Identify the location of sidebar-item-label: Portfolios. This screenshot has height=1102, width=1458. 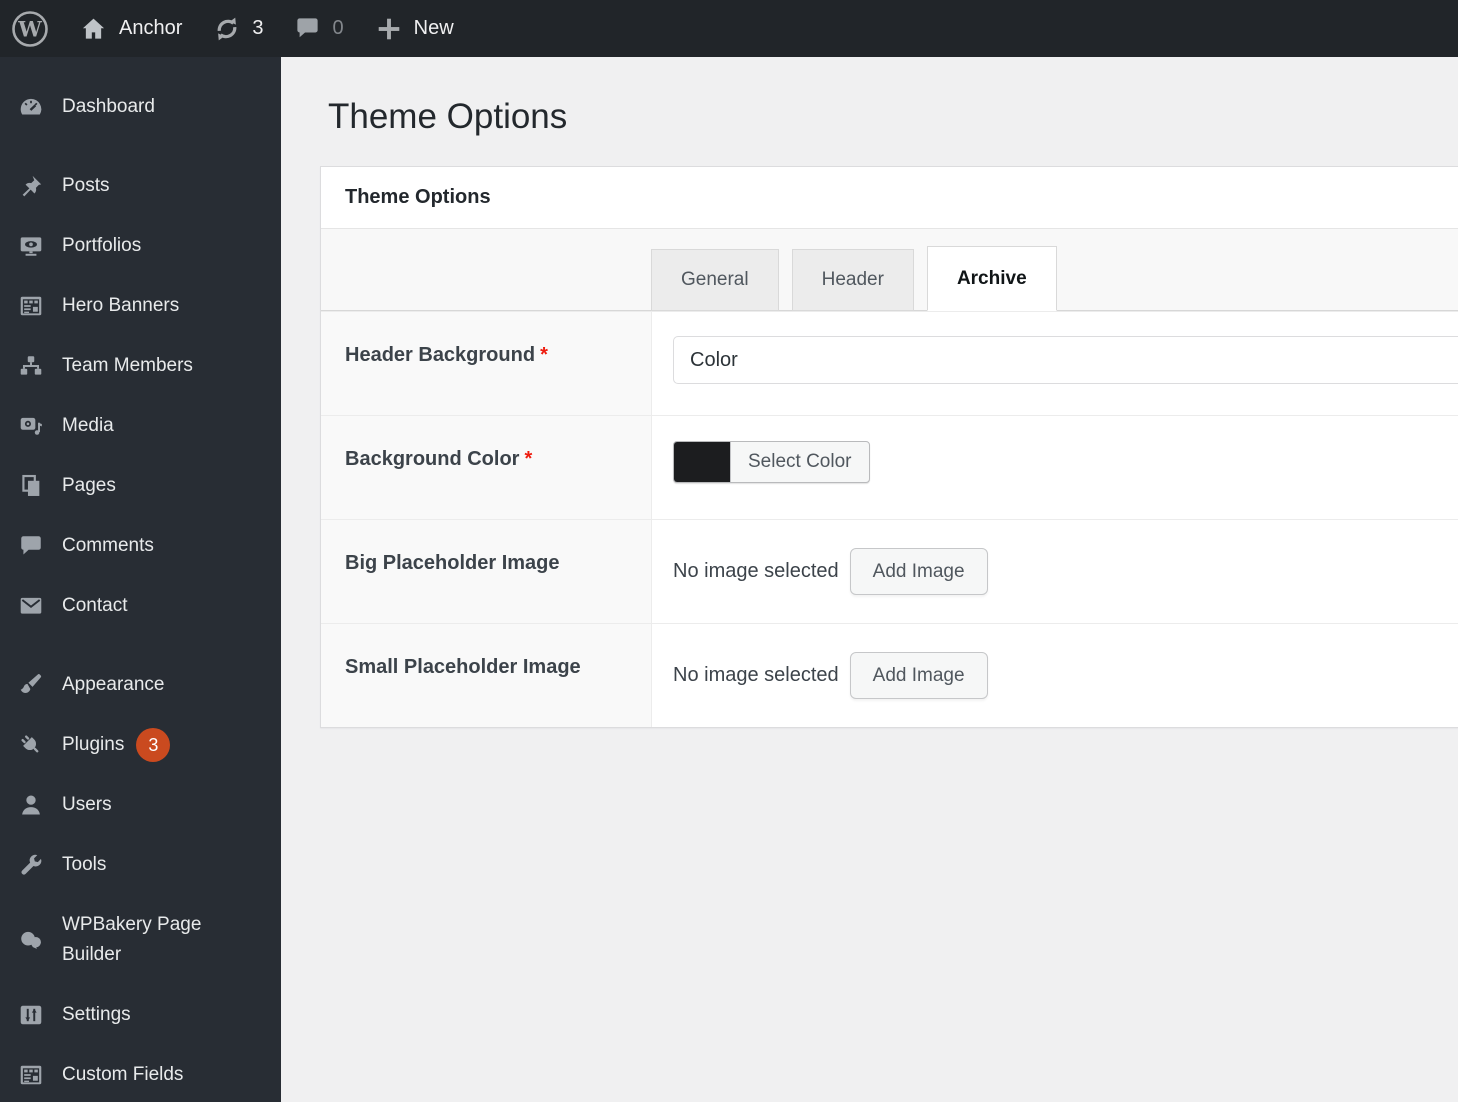
(102, 245).